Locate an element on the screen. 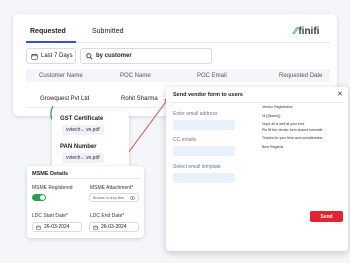  ldc-start-label: LDC Start Date* is located at coordinates (50, 216).